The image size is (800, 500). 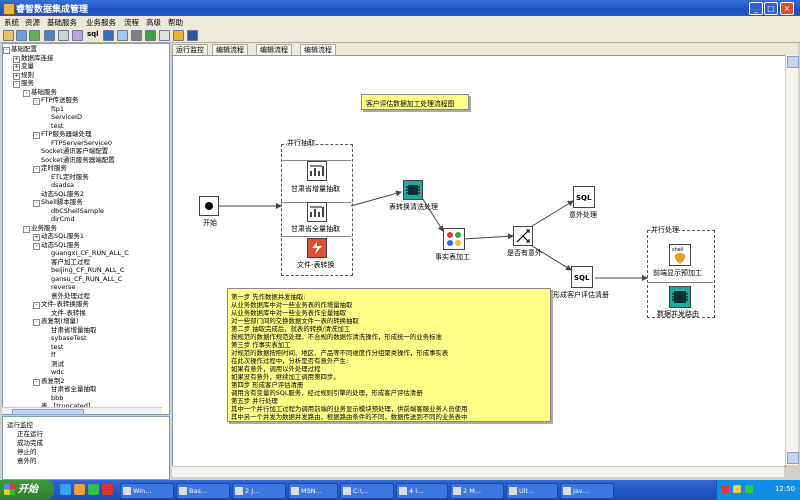 I want to click on minimize-button: _, so click(x=756, y=8).